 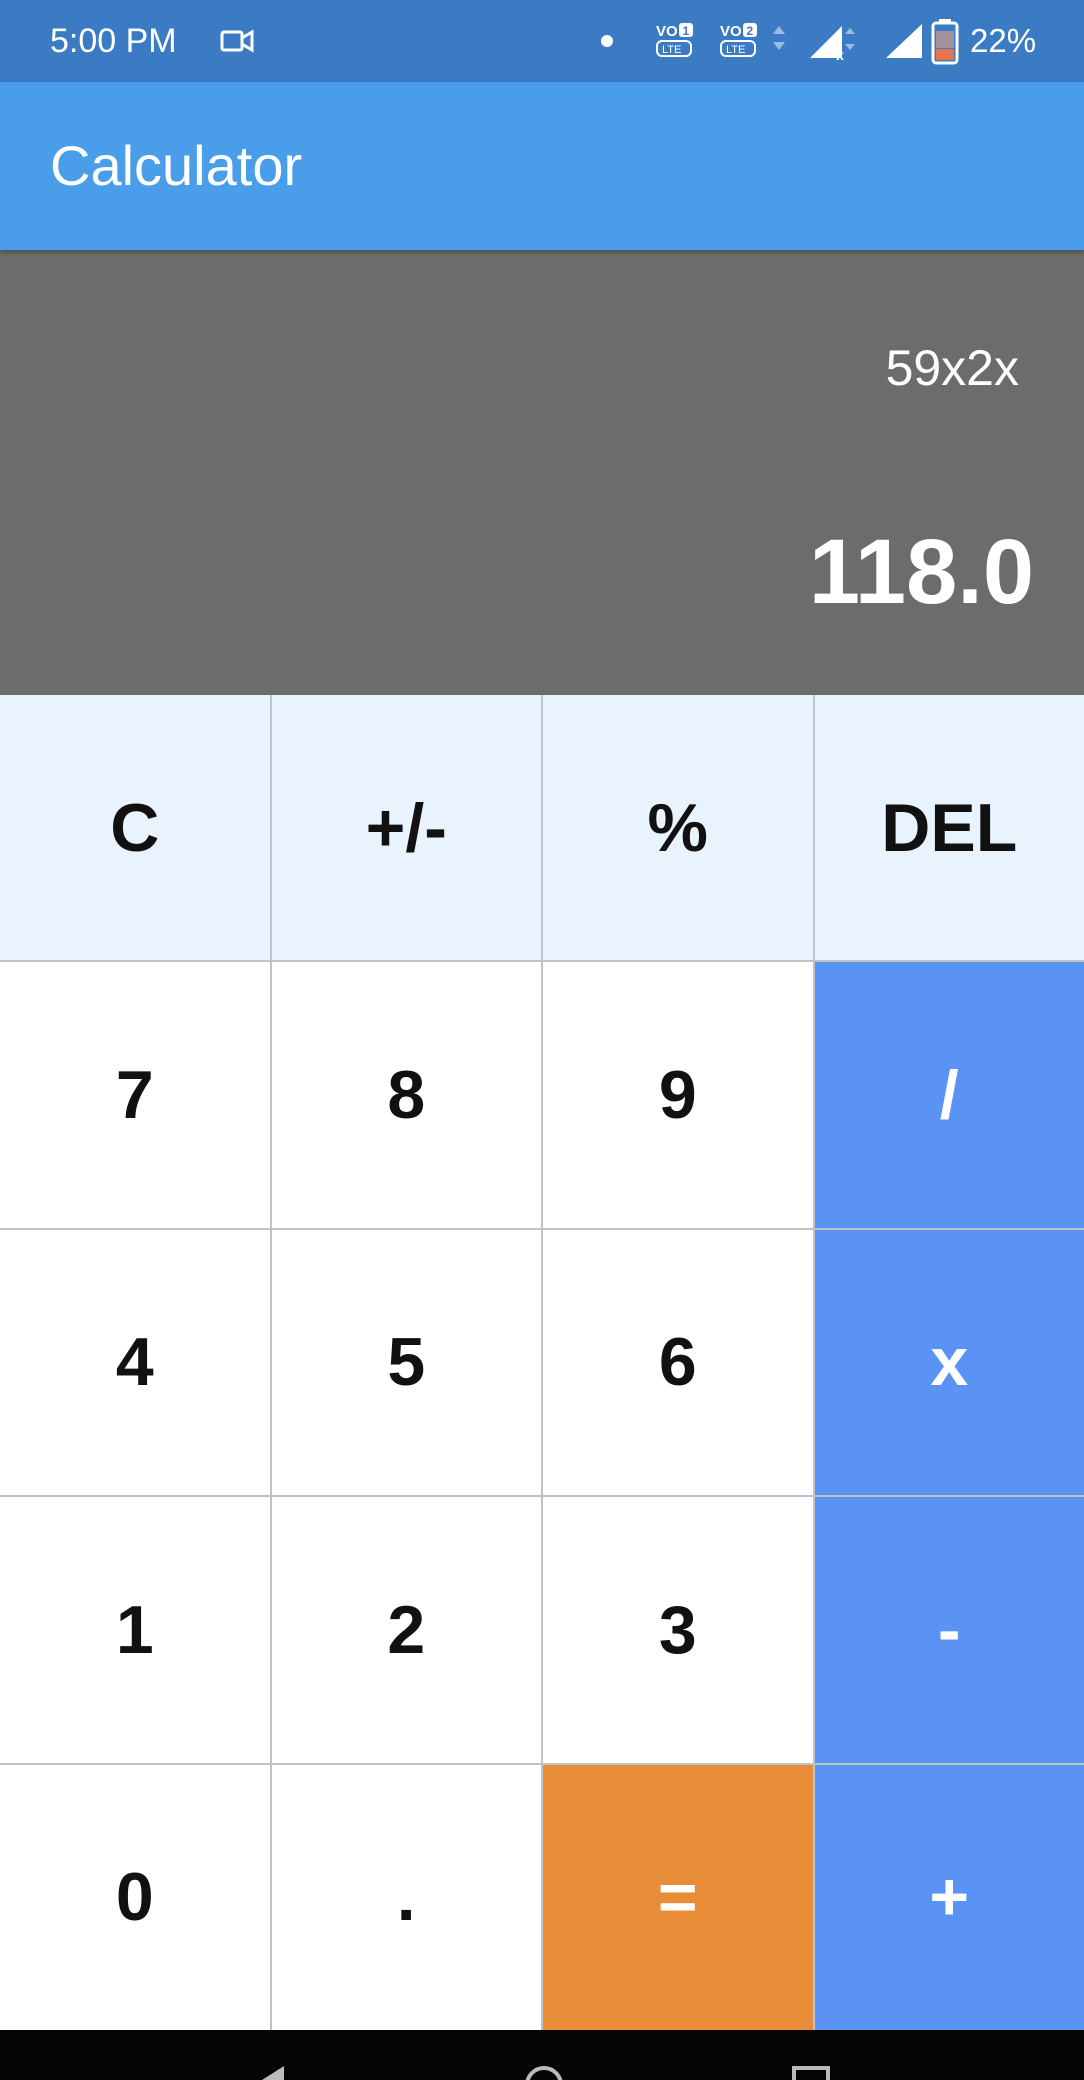 I want to click on delete-button: DEL, so click(x=949, y=828).